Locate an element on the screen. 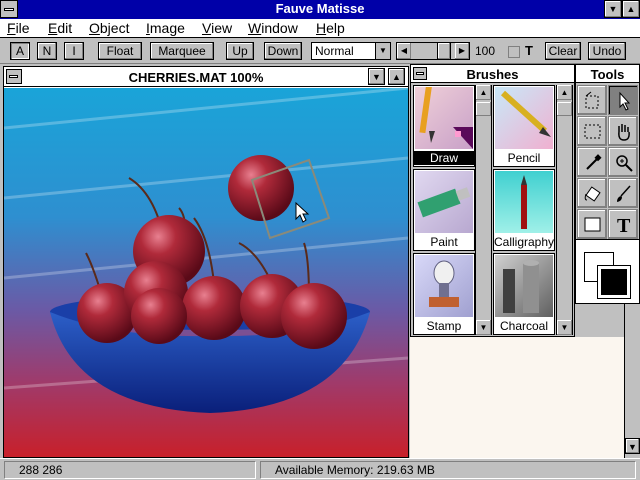 This screenshot has height=480, width=640. marquee-button: Marquee is located at coordinates (182, 51).